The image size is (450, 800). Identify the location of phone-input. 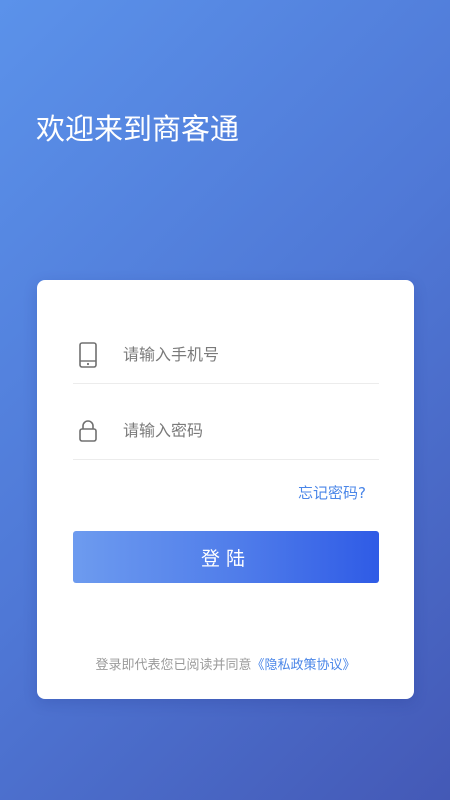
(243, 354).